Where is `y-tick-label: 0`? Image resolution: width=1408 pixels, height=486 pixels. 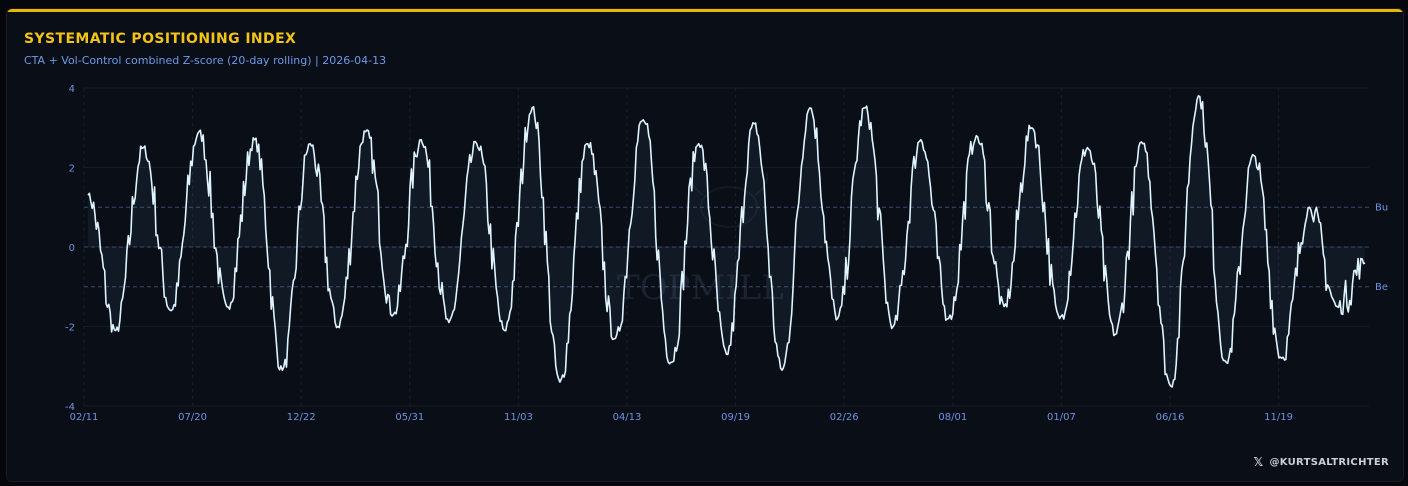
y-tick-label: 0 is located at coordinates (72, 248).